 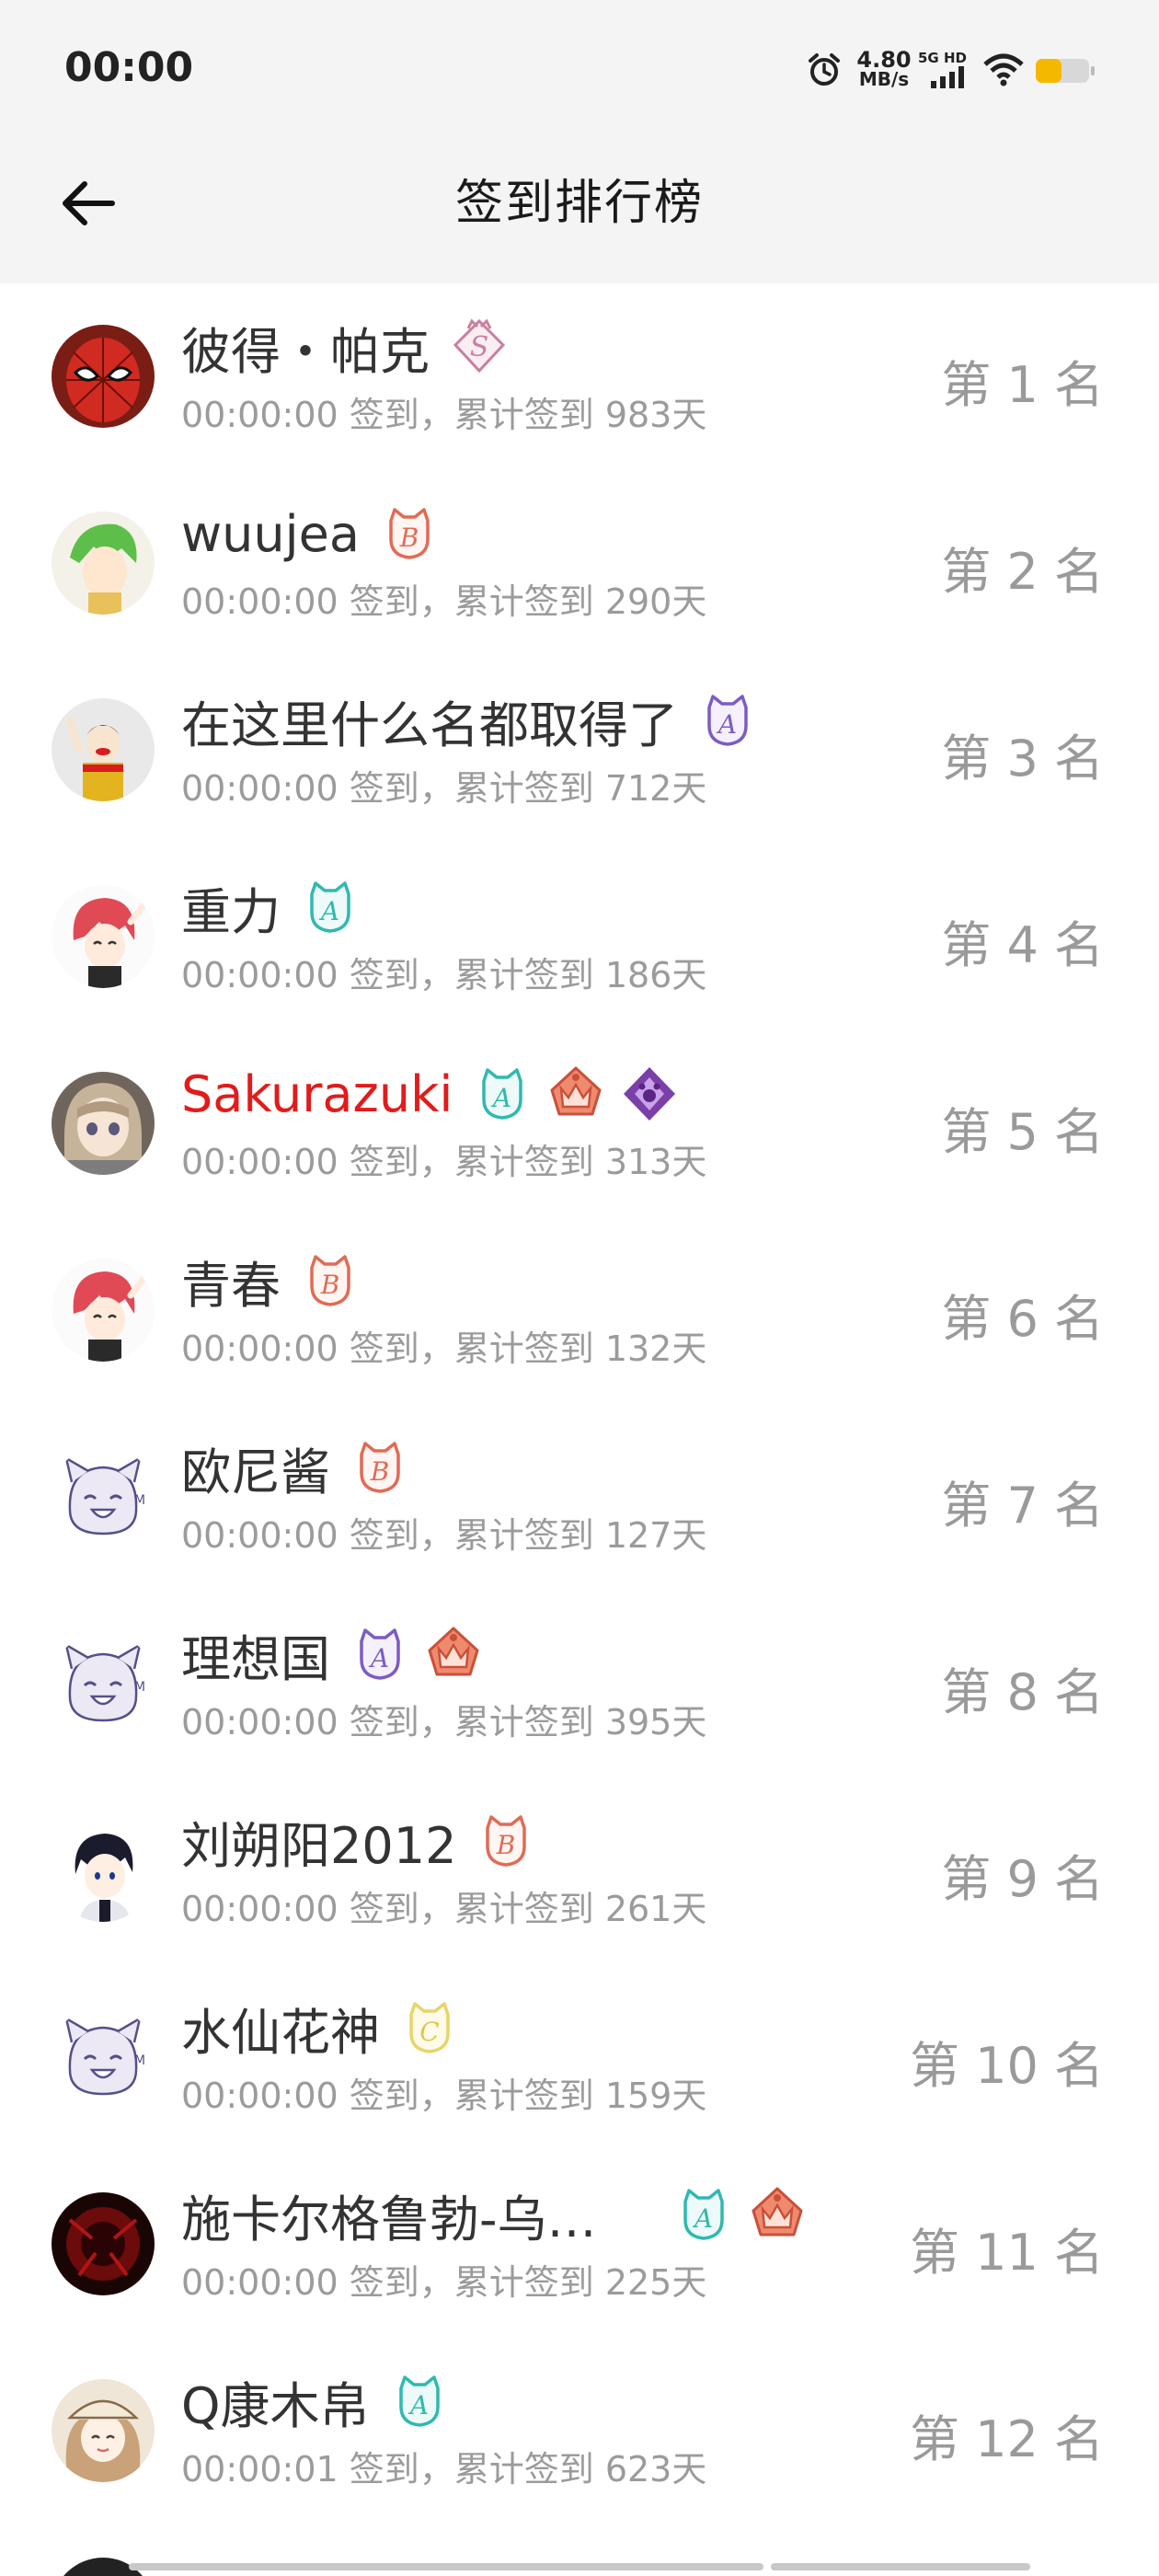 I want to click on anime-hat-girl-avatar, so click(x=103, y=2430).